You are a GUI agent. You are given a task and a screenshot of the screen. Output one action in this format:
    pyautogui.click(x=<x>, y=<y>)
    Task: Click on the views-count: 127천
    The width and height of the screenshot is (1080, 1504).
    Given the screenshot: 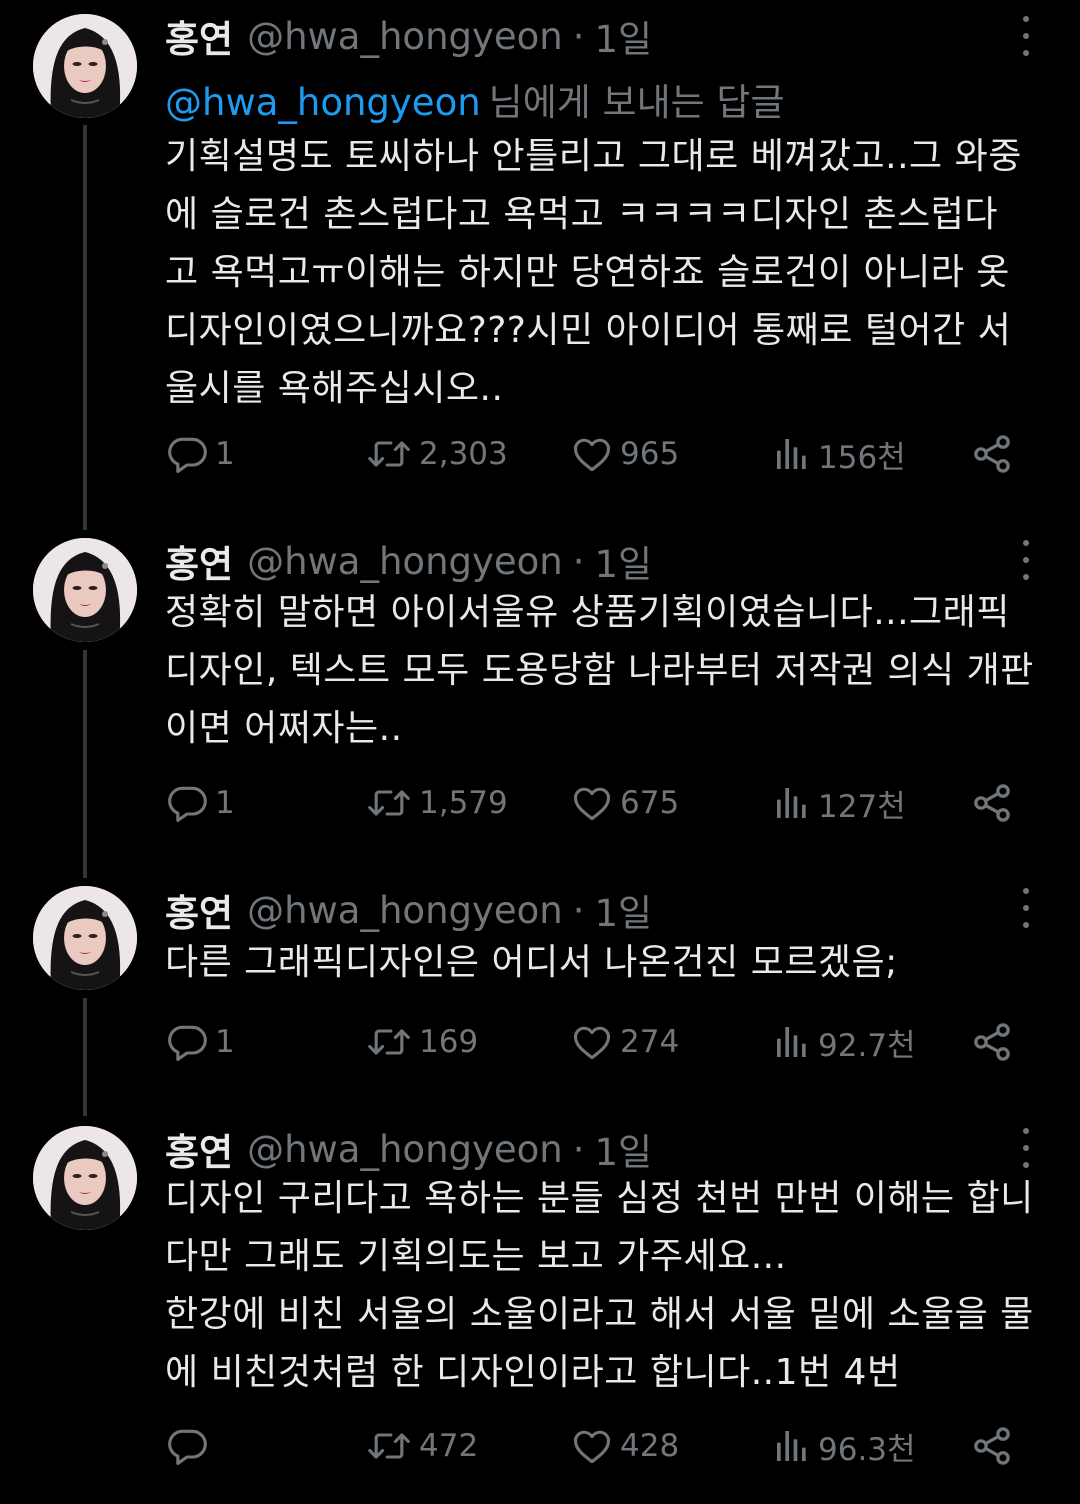 What is the action you would take?
    pyautogui.click(x=862, y=806)
    